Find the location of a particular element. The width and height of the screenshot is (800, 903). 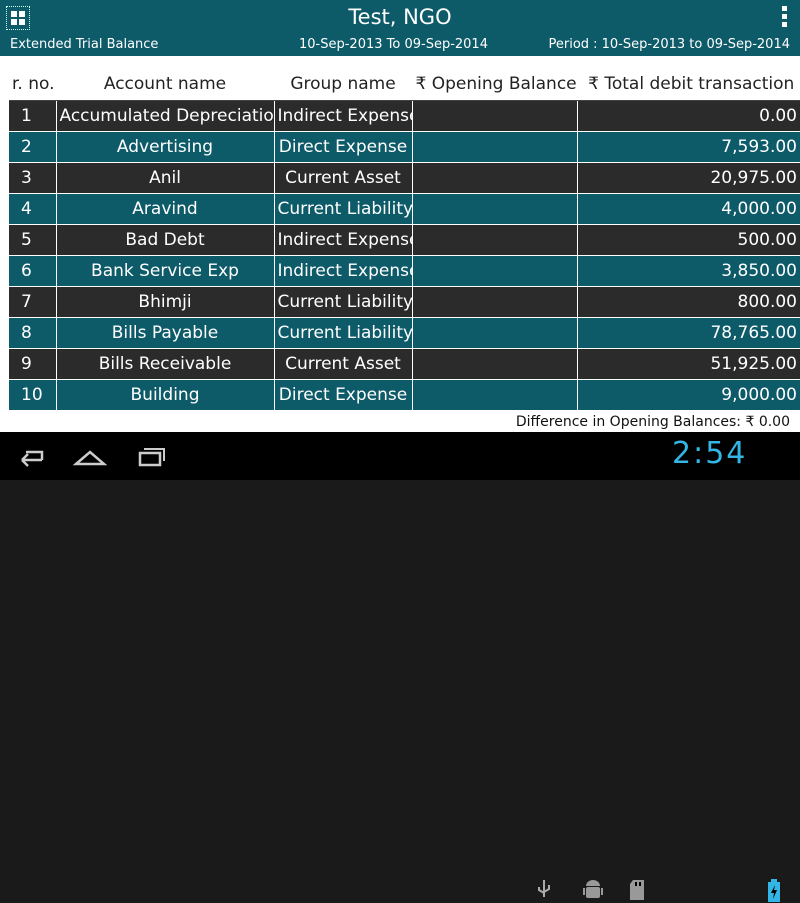

column-header-rno: r. no. is located at coordinates (32, 84).